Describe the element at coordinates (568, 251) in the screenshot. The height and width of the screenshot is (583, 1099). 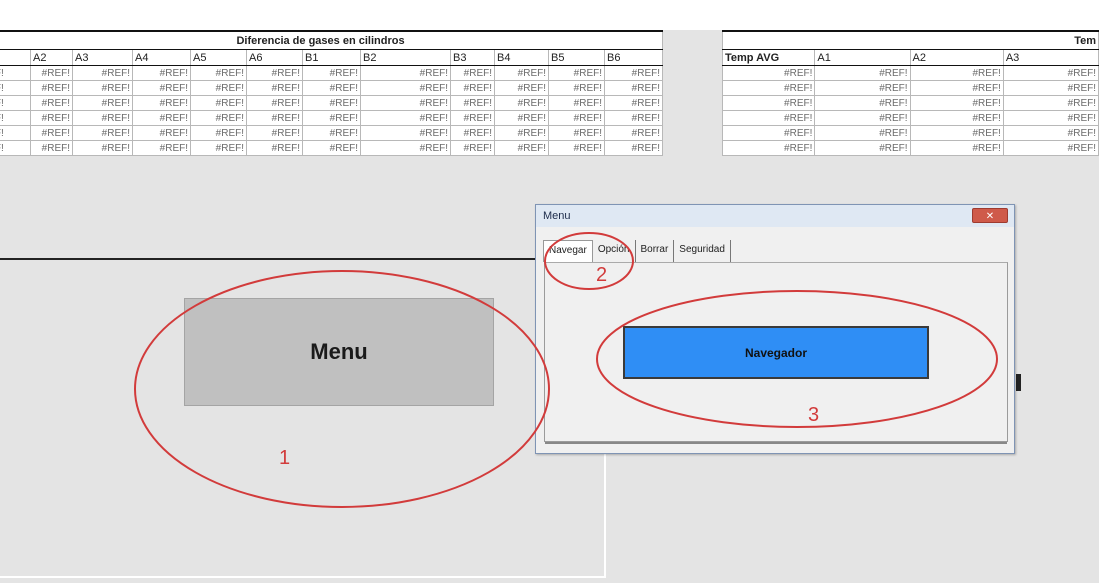
I see `tab-navegar: Navegar` at that location.